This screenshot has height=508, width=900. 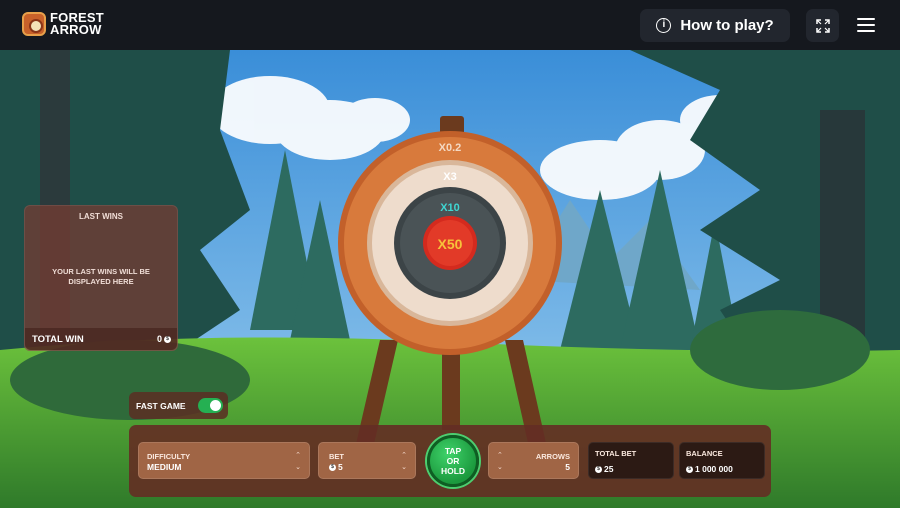 I want to click on fast-game-toggle, so click(x=210, y=405).